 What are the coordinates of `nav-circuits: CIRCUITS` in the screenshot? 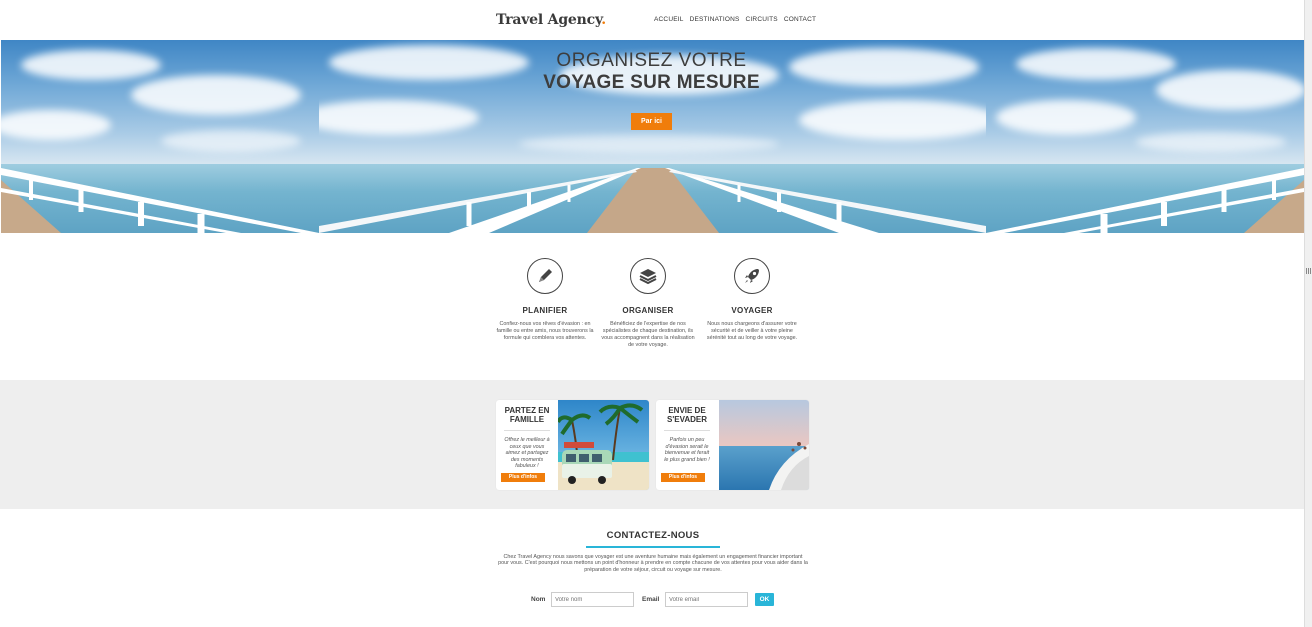 It's located at (762, 19).